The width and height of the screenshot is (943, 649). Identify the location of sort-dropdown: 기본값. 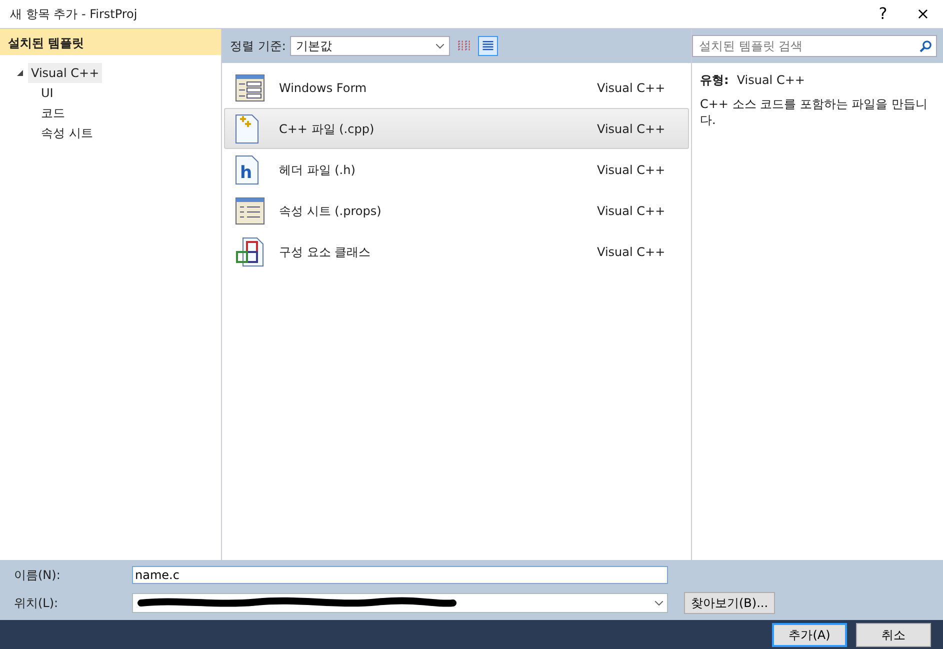
(370, 46).